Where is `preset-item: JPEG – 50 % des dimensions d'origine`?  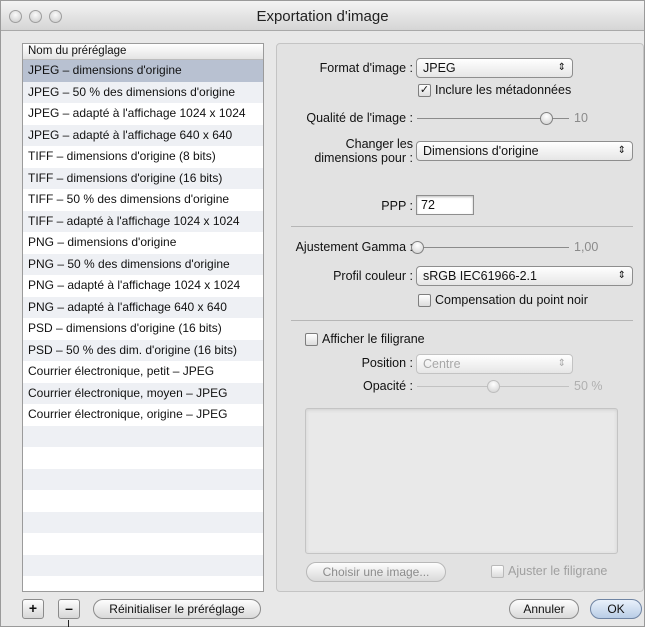
preset-item: JPEG – 50 % des dimensions d'origine is located at coordinates (143, 92).